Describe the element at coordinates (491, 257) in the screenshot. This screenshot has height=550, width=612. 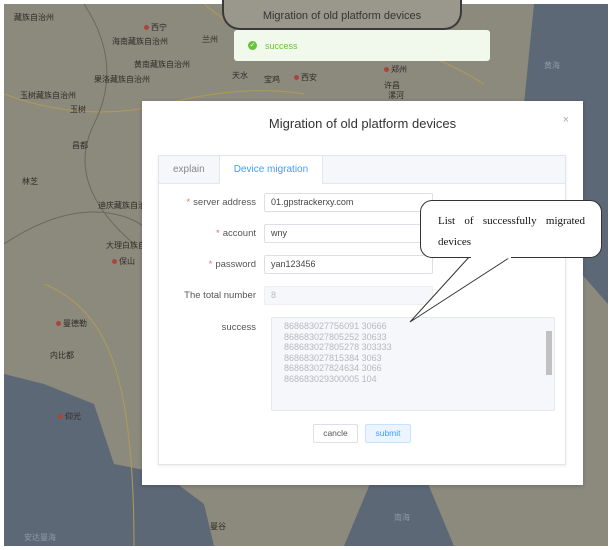
I see `callout-tail-cover` at that location.